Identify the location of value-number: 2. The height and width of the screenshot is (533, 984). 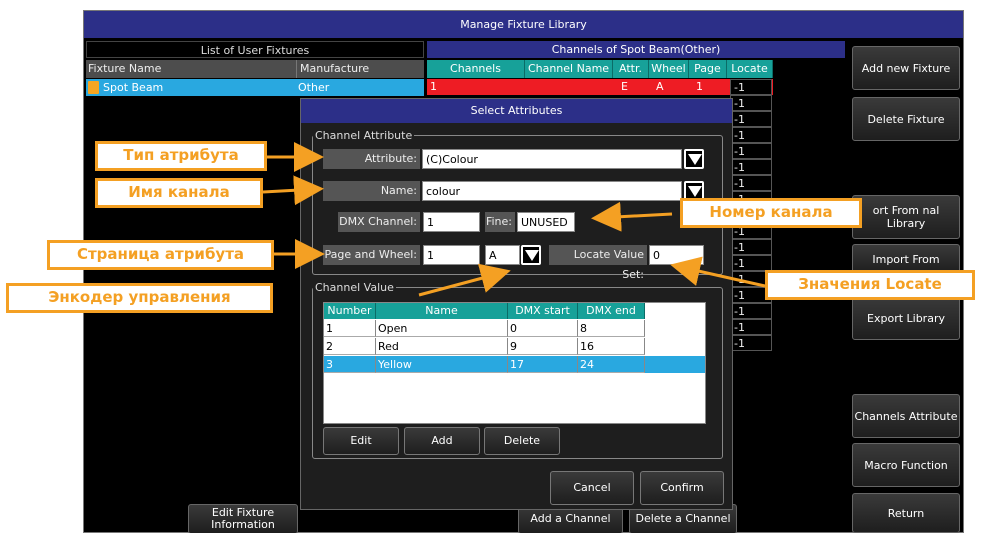
(350, 346).